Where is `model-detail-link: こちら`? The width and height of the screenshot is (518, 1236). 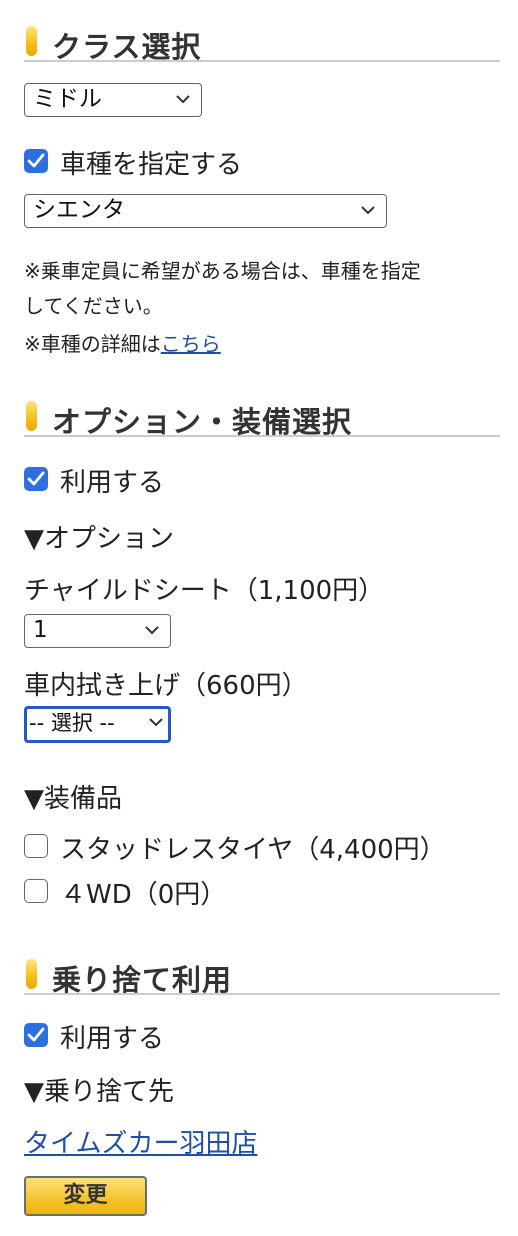 model-detail-link: こちら is located at coordinates (191, 344).